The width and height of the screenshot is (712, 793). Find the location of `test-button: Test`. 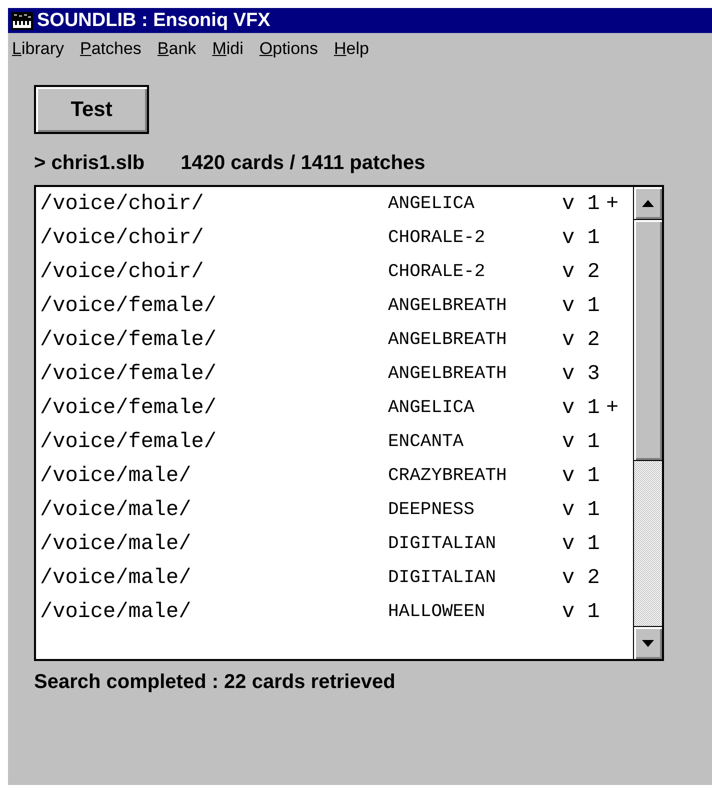

test-button: Test is located at coordinates (91, 109).